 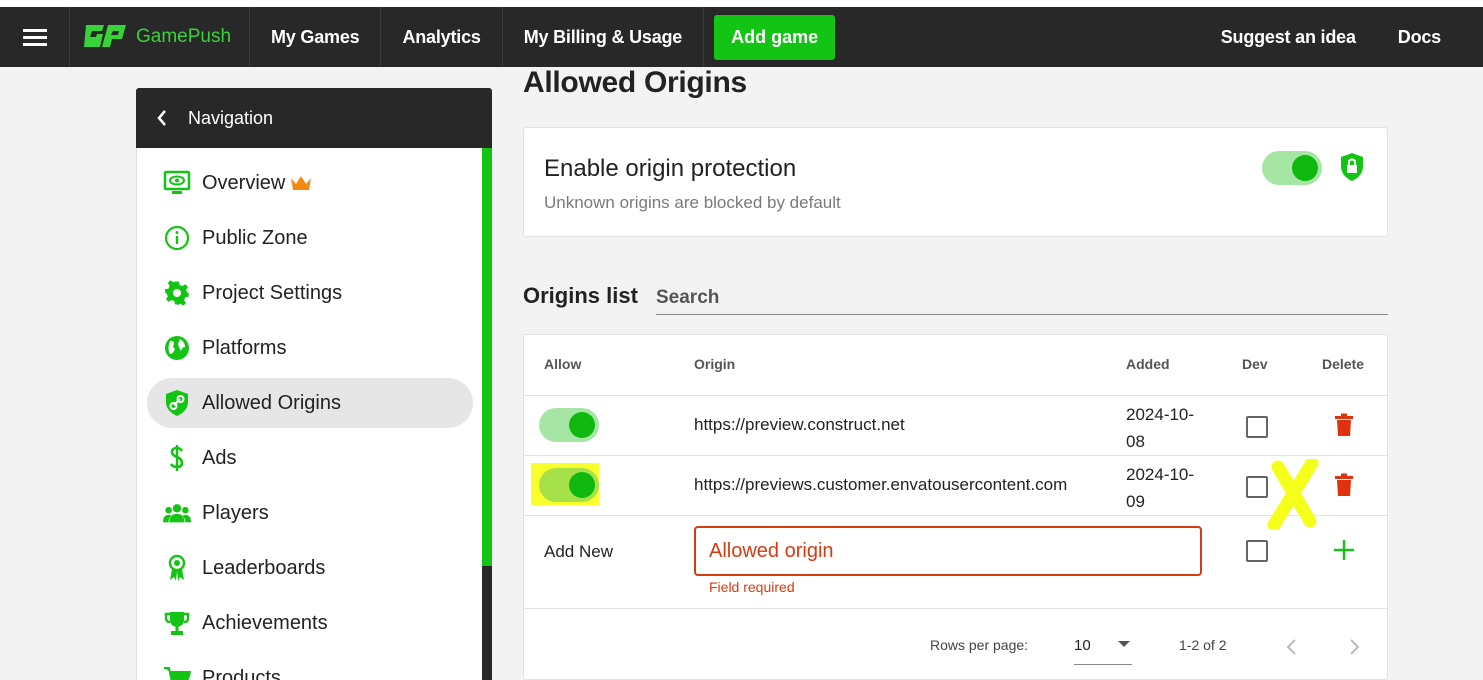 What do you see at coordinates (604, 37) in the screenshot?
I see `nav-billing-usage: My Billing & Usage` at bounding box center [604, 37].